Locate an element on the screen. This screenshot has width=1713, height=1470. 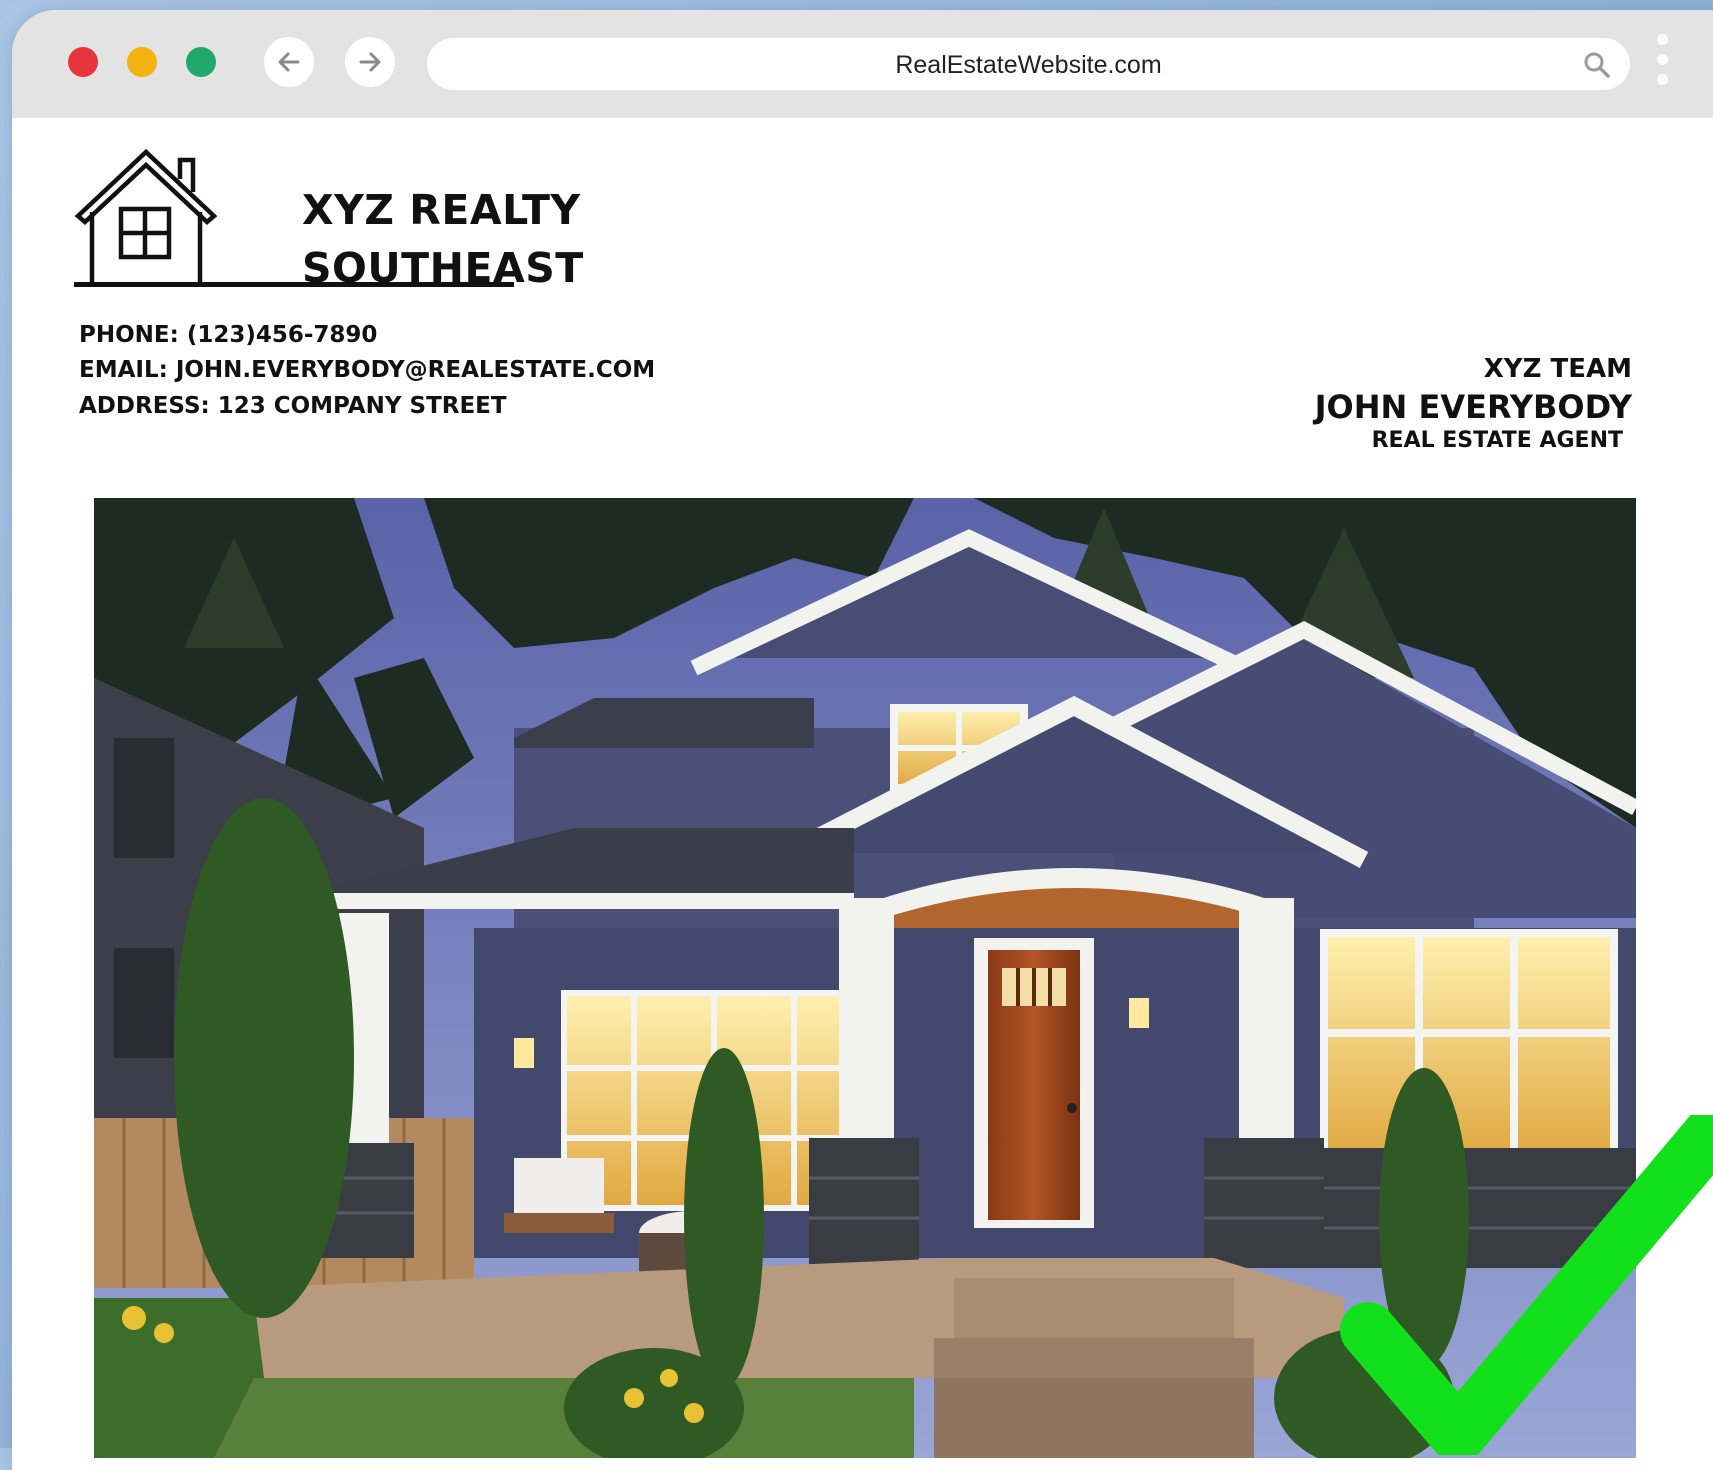
address-bar: RealEstateWebsite.com is located at coordinates (1028, 64).